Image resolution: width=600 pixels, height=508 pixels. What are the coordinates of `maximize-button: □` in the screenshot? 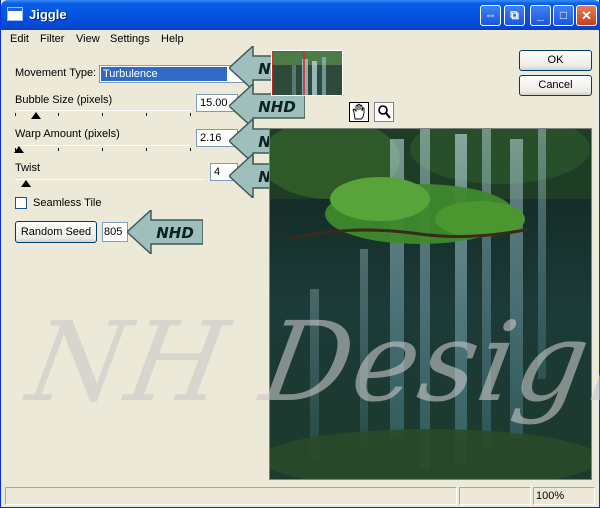 It's located at (563, 15).